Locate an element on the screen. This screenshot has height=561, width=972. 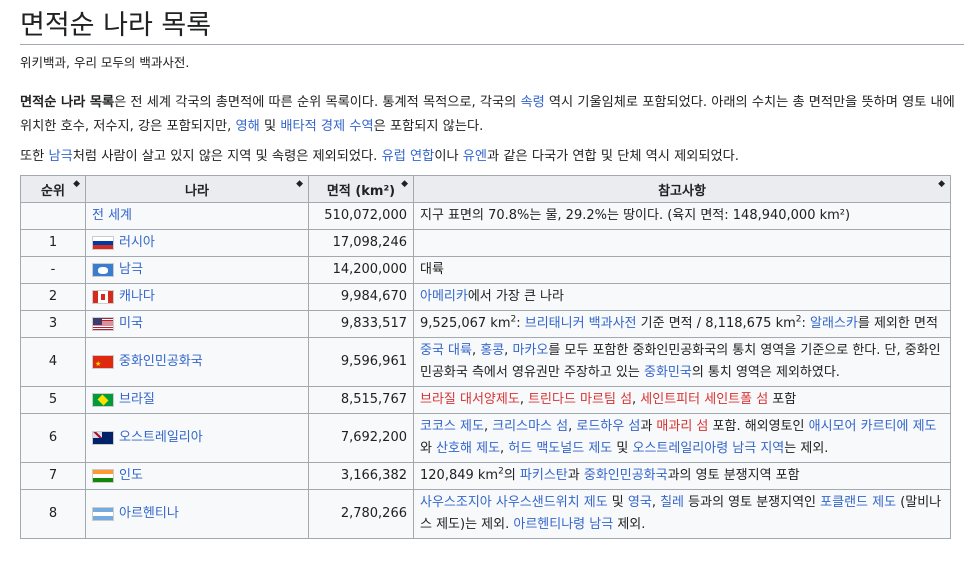
link-heard-mcdonald: 허드 맥도널드 제도 is located at coordinates (560, 448).